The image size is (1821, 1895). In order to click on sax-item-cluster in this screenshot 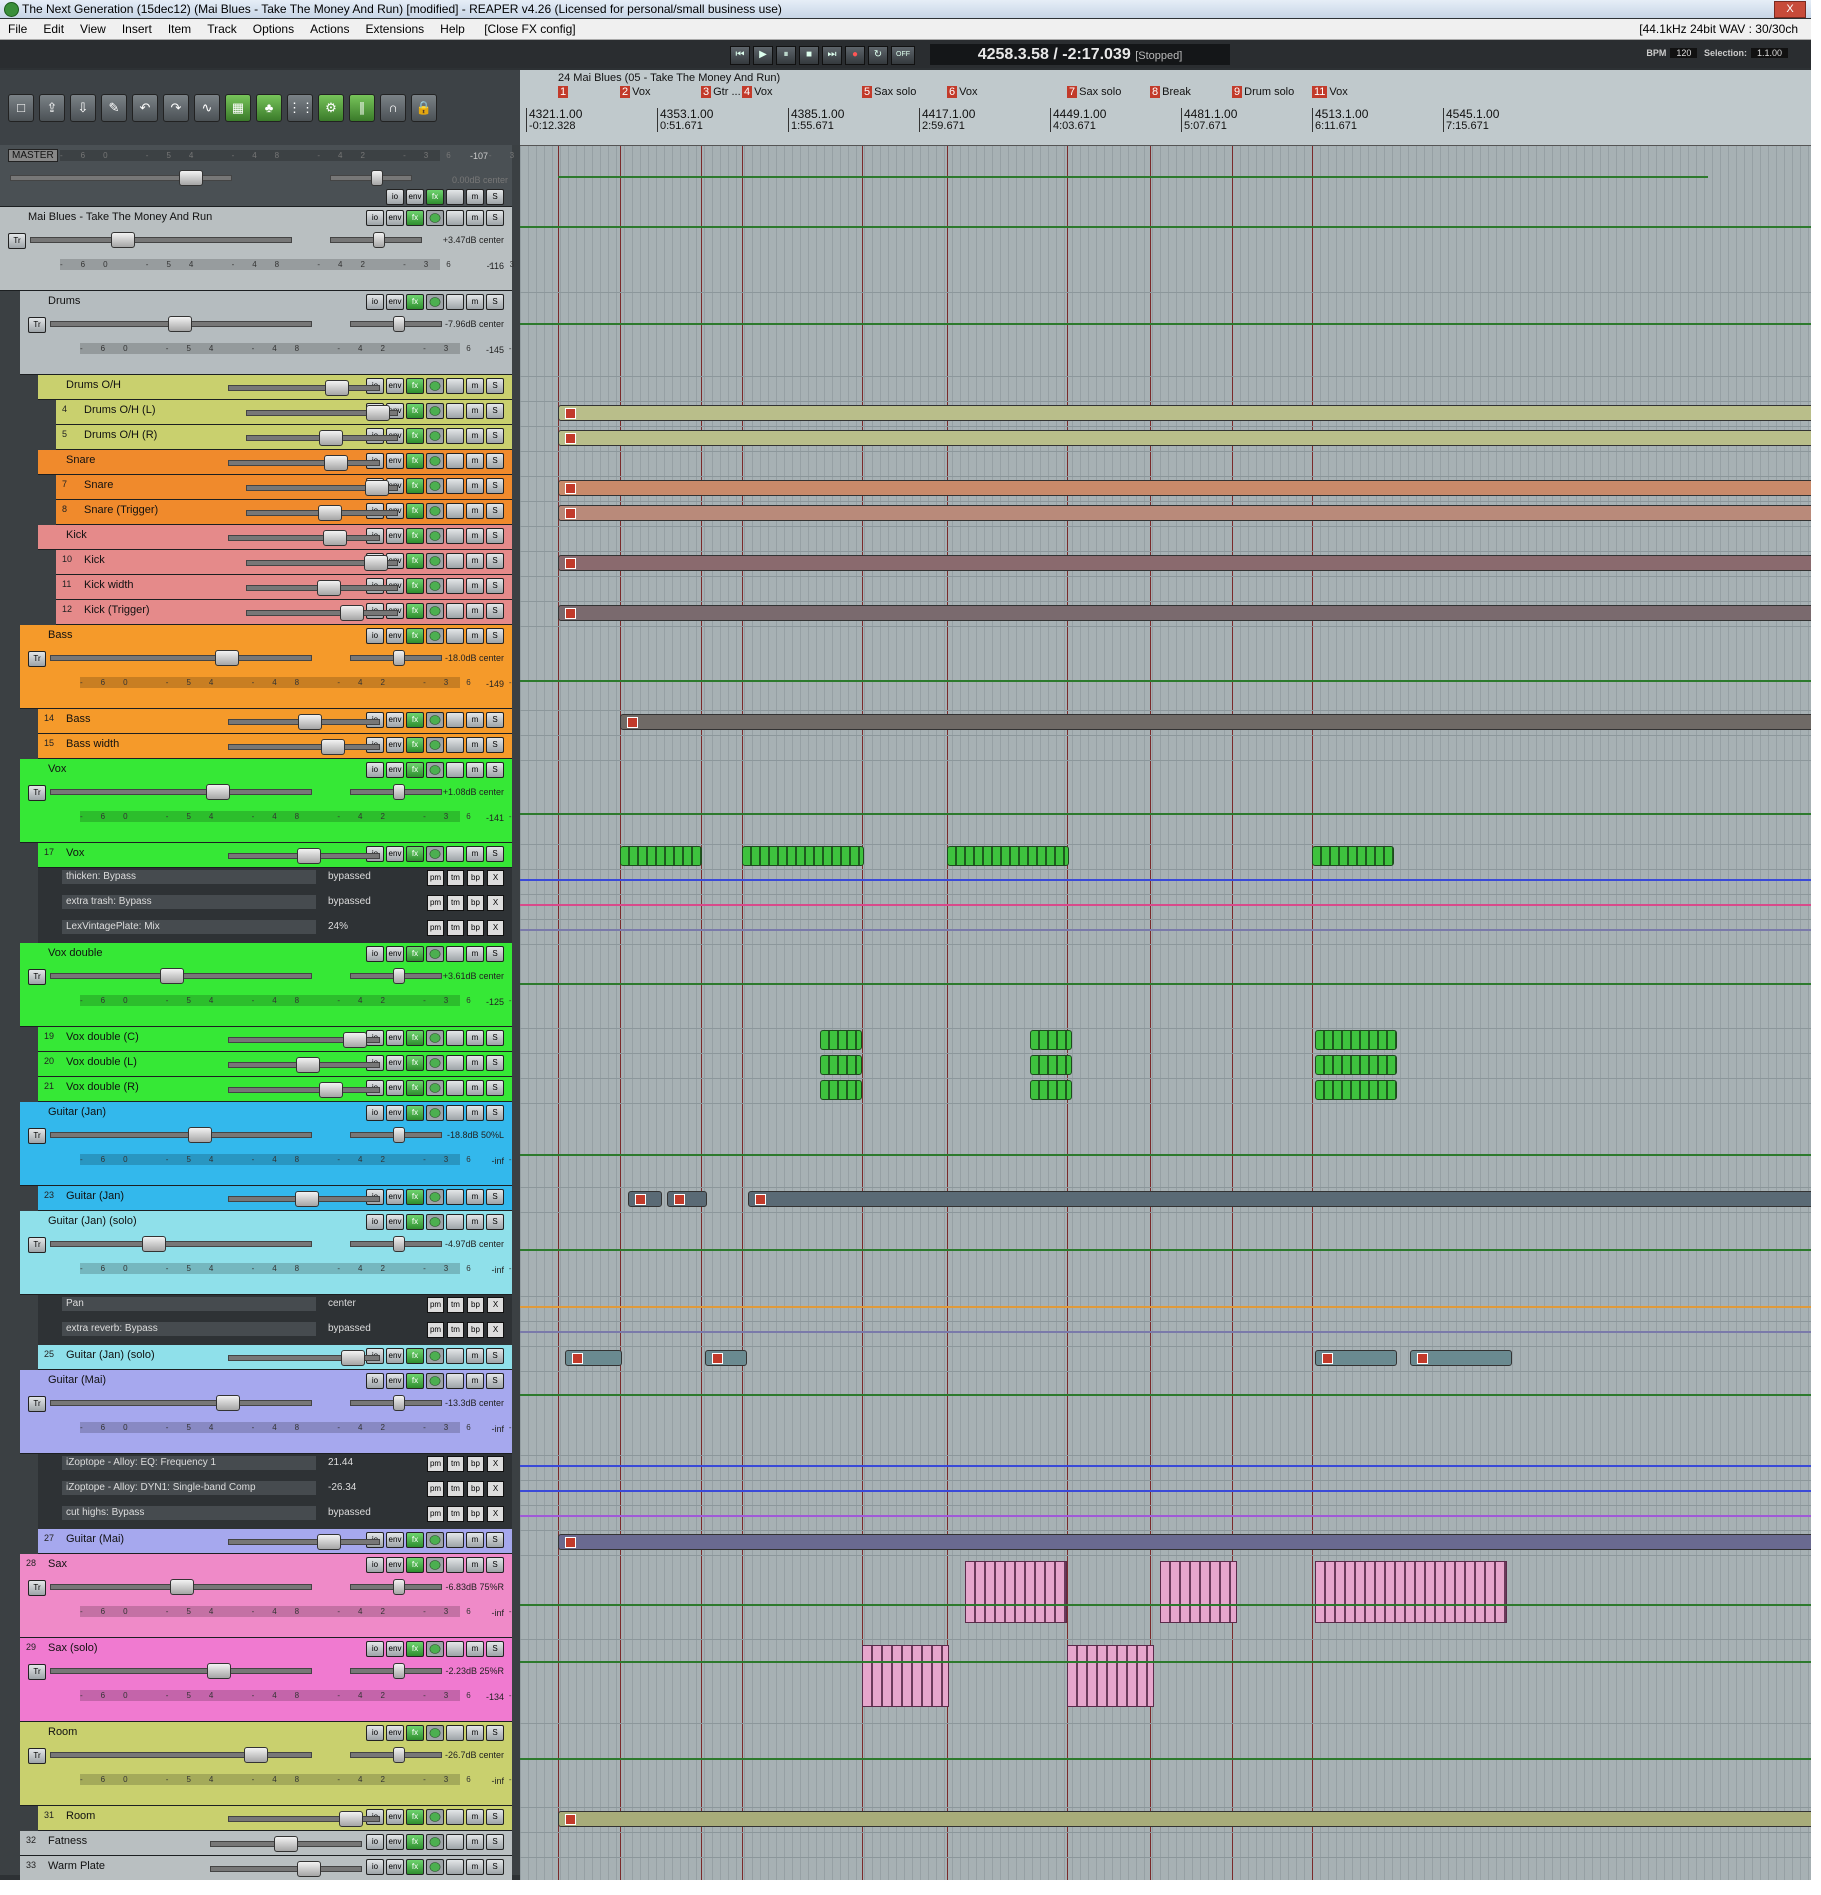, I will do `click(1198, 1592)`.